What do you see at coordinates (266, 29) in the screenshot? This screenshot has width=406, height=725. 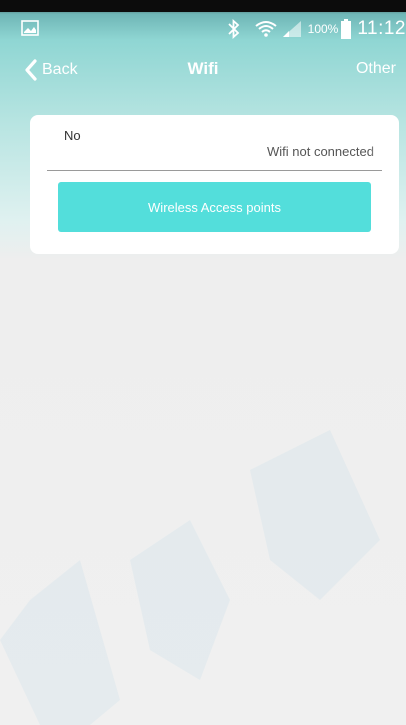 I see `wifi-icon` at bounding box center [266, 29].